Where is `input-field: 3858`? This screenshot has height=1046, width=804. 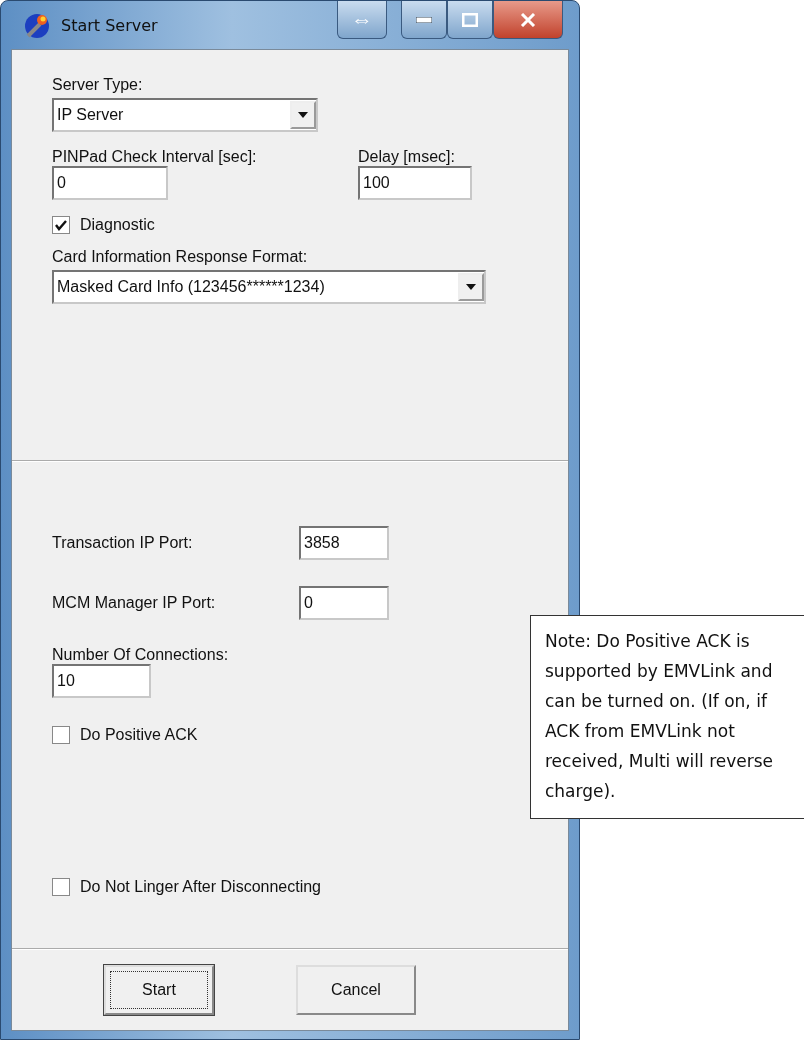 input-field: 3858 is located at coordinates (344, 543).